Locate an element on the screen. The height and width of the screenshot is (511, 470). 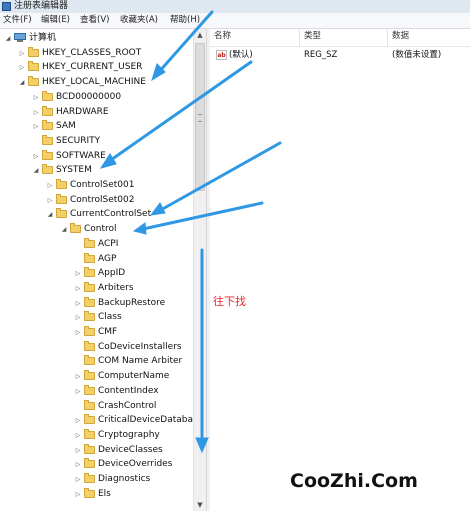
column-header-data: 数据 is located at coordinates (429, 37).